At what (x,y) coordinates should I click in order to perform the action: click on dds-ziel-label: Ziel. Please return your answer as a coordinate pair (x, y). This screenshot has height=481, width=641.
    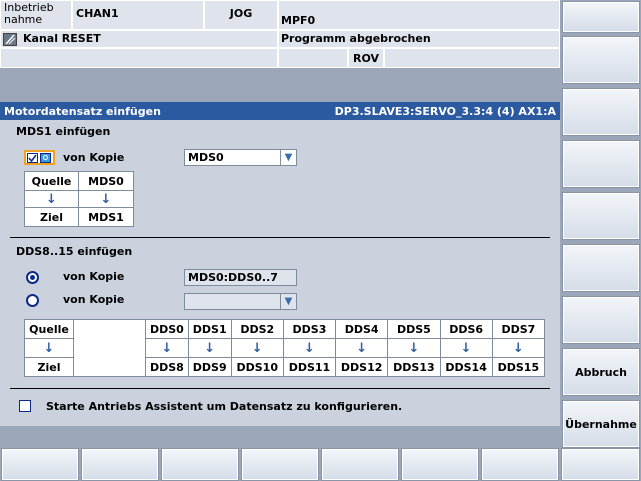
    Looking at the image, I should click on (49, 367).